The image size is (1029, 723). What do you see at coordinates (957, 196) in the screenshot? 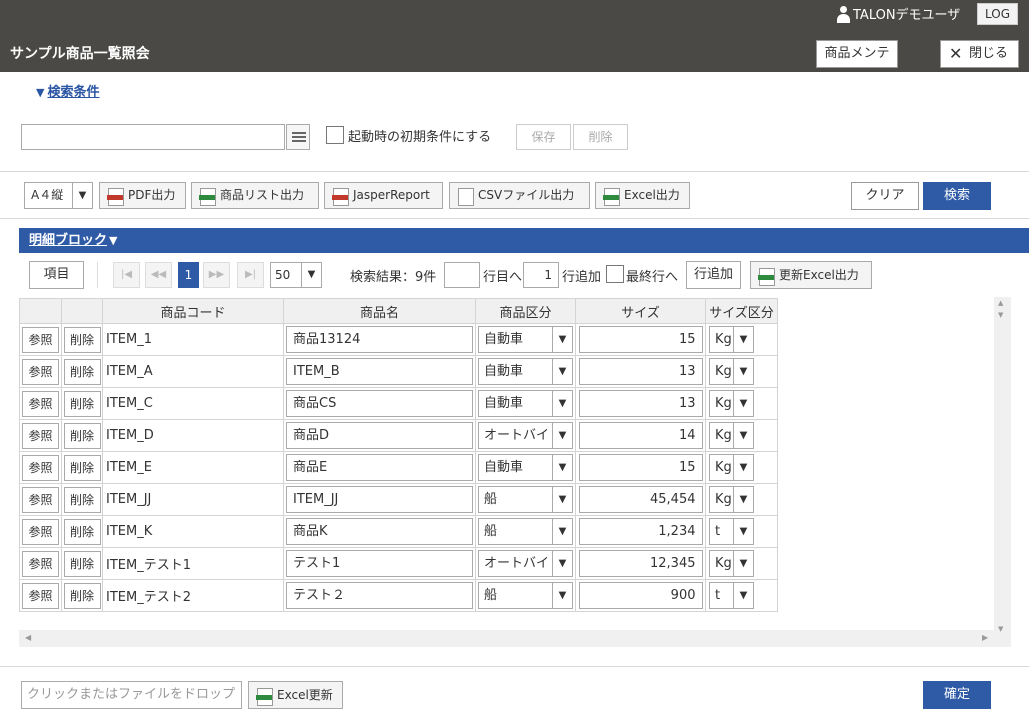
I see `search-button: 検索` at bounding box center [957, 196].